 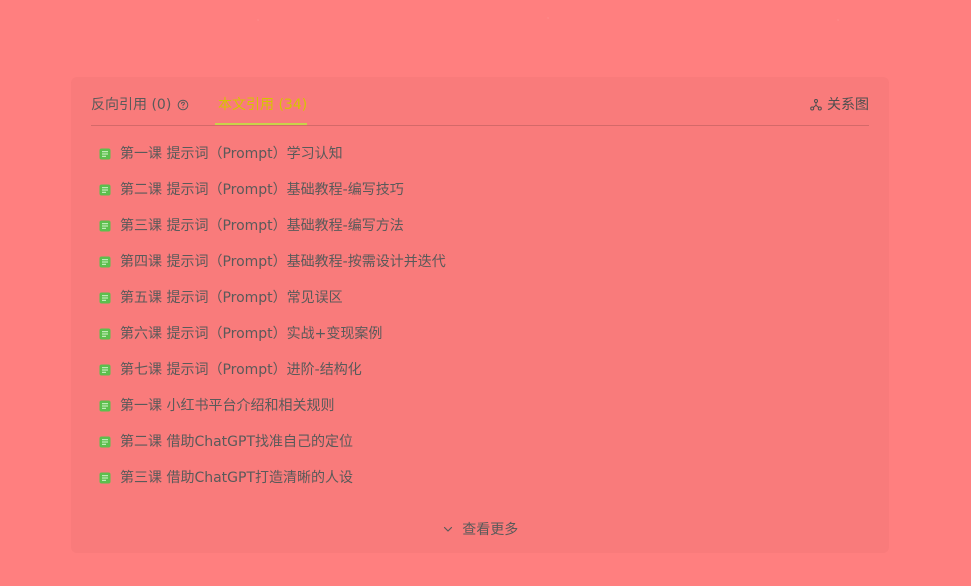 I want to click on list-item: 第一课 提示词（Prompt）学习认知, so click(x=448, y=154).